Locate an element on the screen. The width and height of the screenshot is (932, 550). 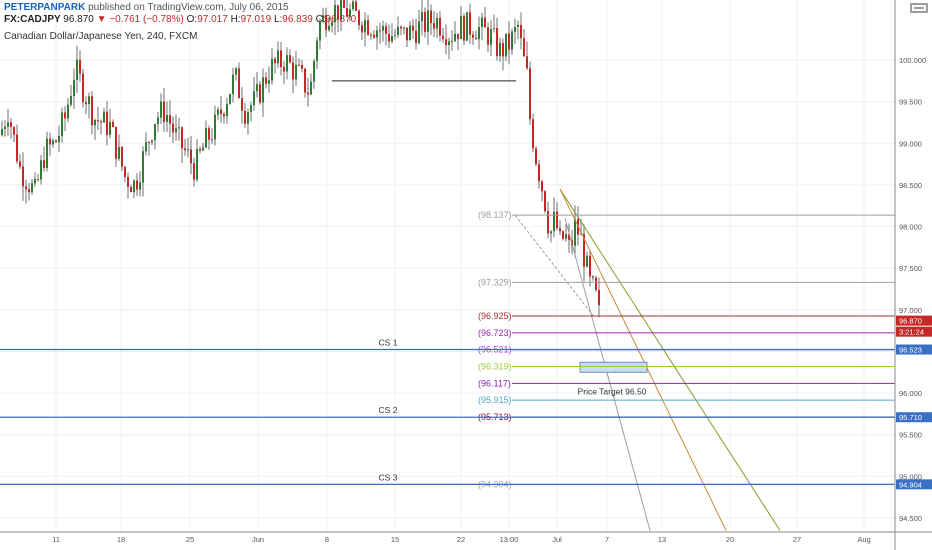
close-value: 96.870 is located at coordinates (341, 19).